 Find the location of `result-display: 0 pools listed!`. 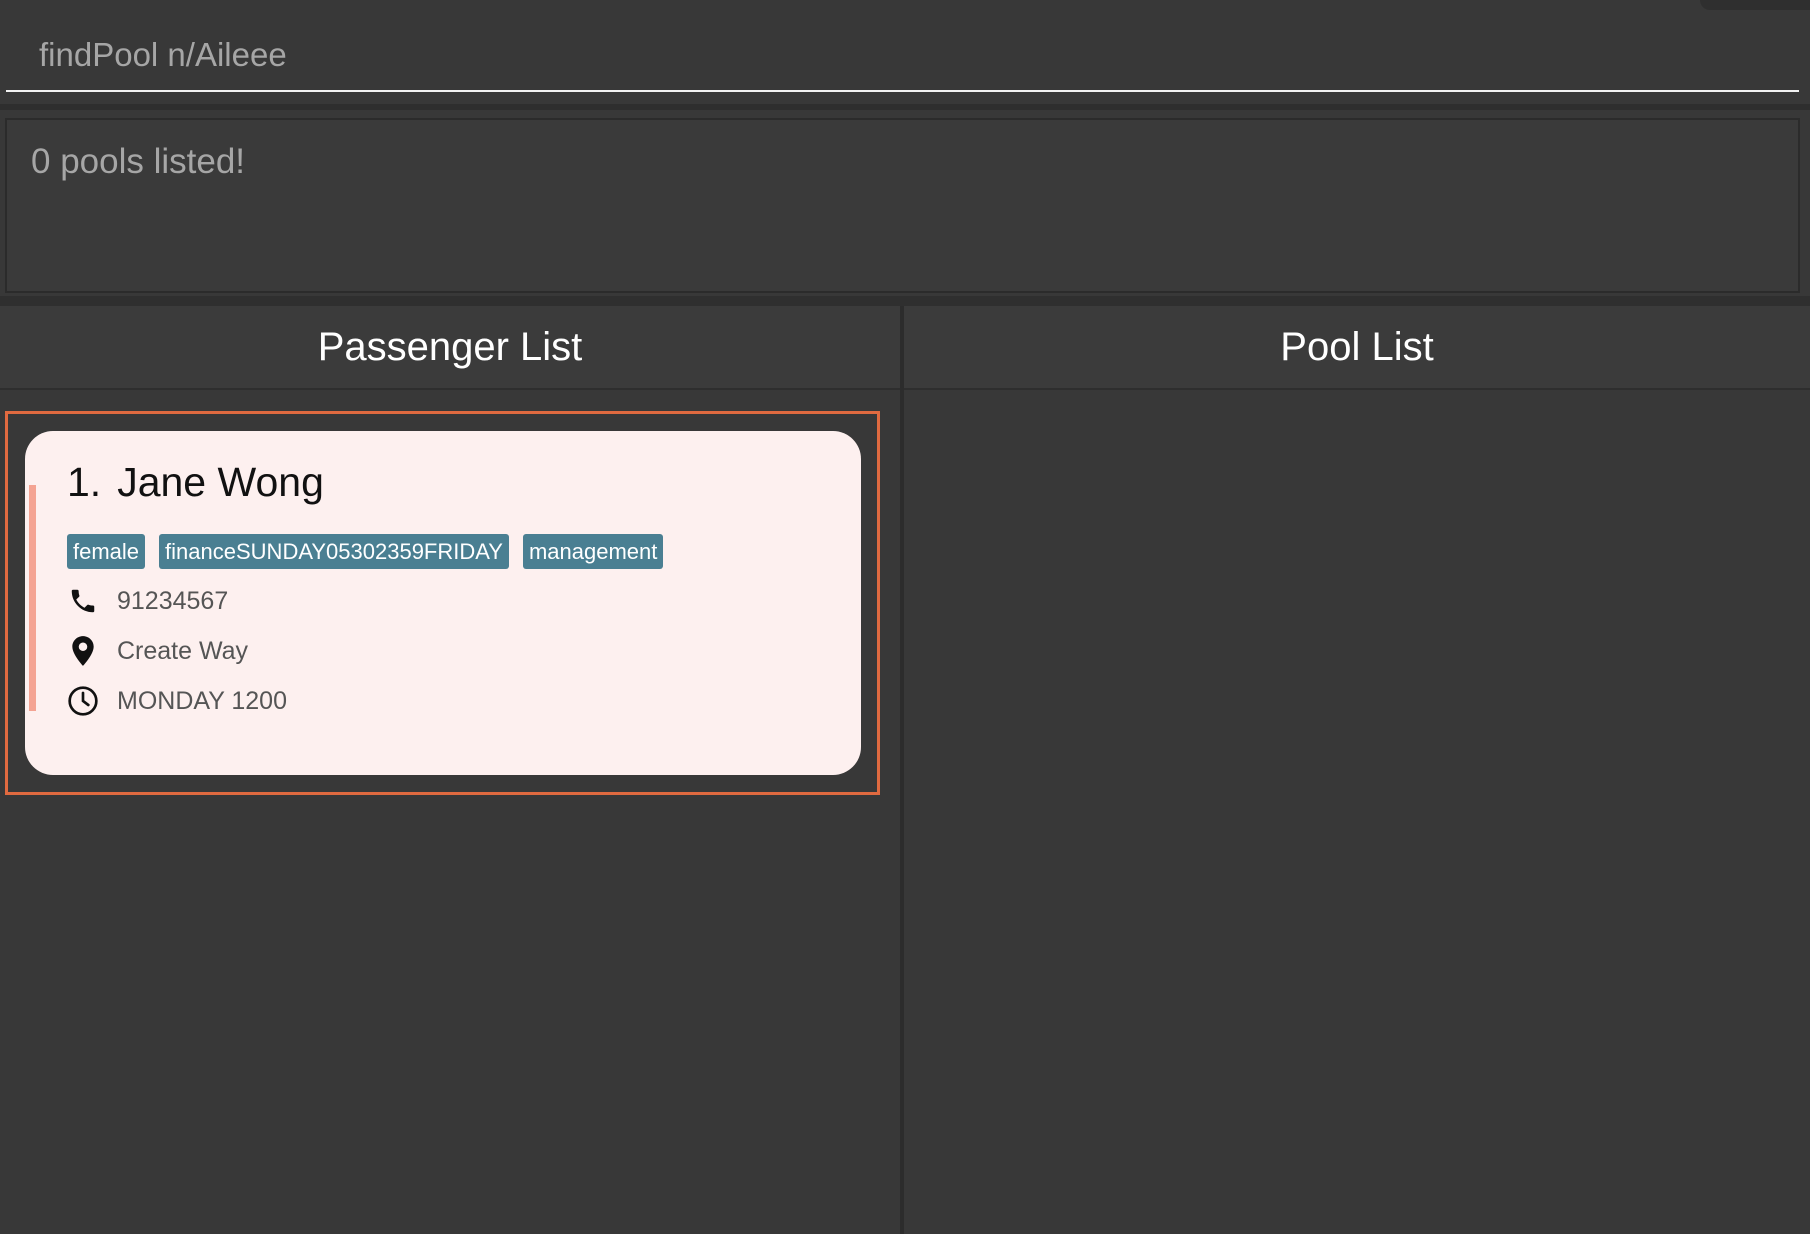

result-display: 0 pools listed! is located at coordinates (902, 205).